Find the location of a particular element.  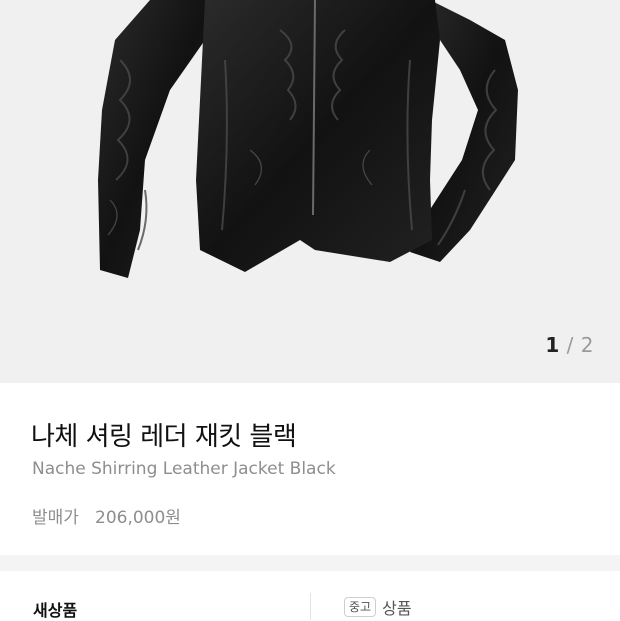

tab-divider is located at coordinates (310, 606).